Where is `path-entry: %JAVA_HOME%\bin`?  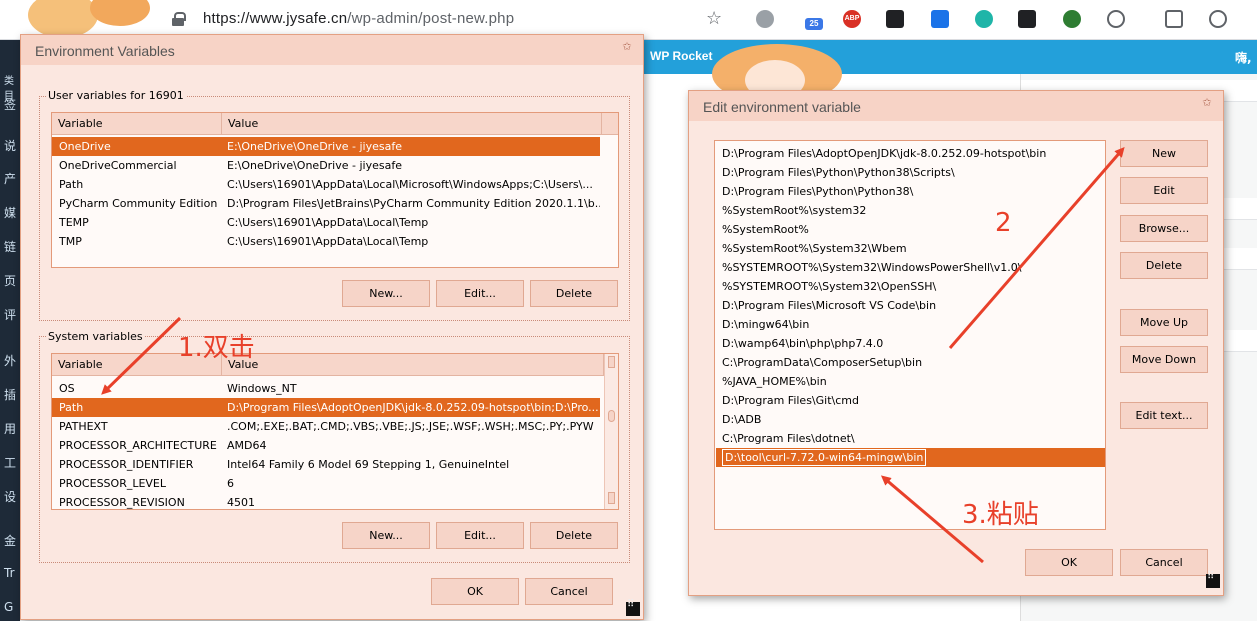 path-entry: %JAVA_HOME%\bin is located at coordinates (774, 381).